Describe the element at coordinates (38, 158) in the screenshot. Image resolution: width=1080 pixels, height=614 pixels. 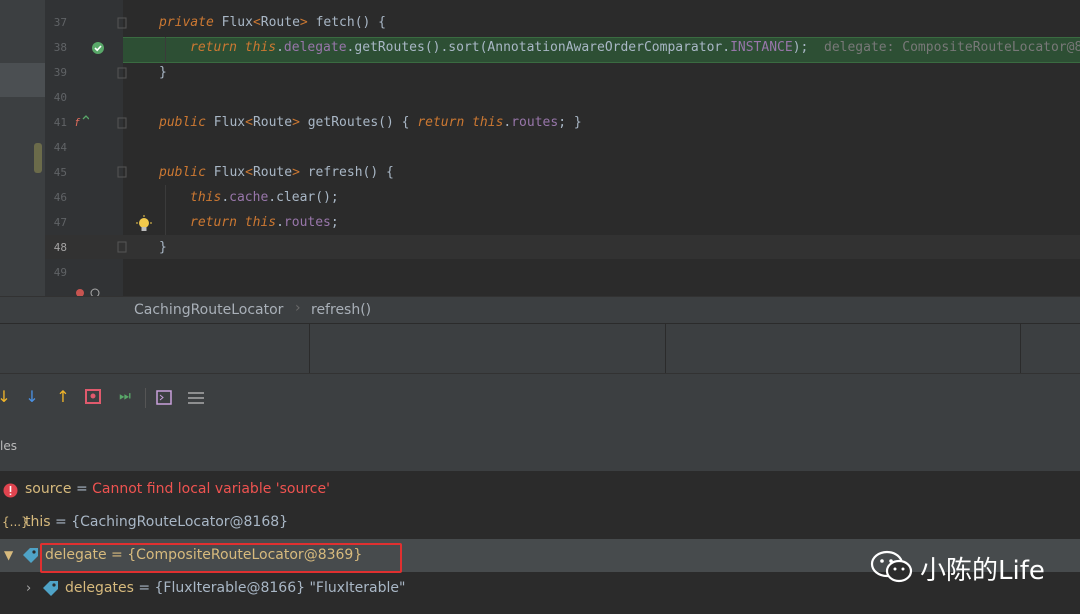
I see `project-scrollbar-thumb` at that location.